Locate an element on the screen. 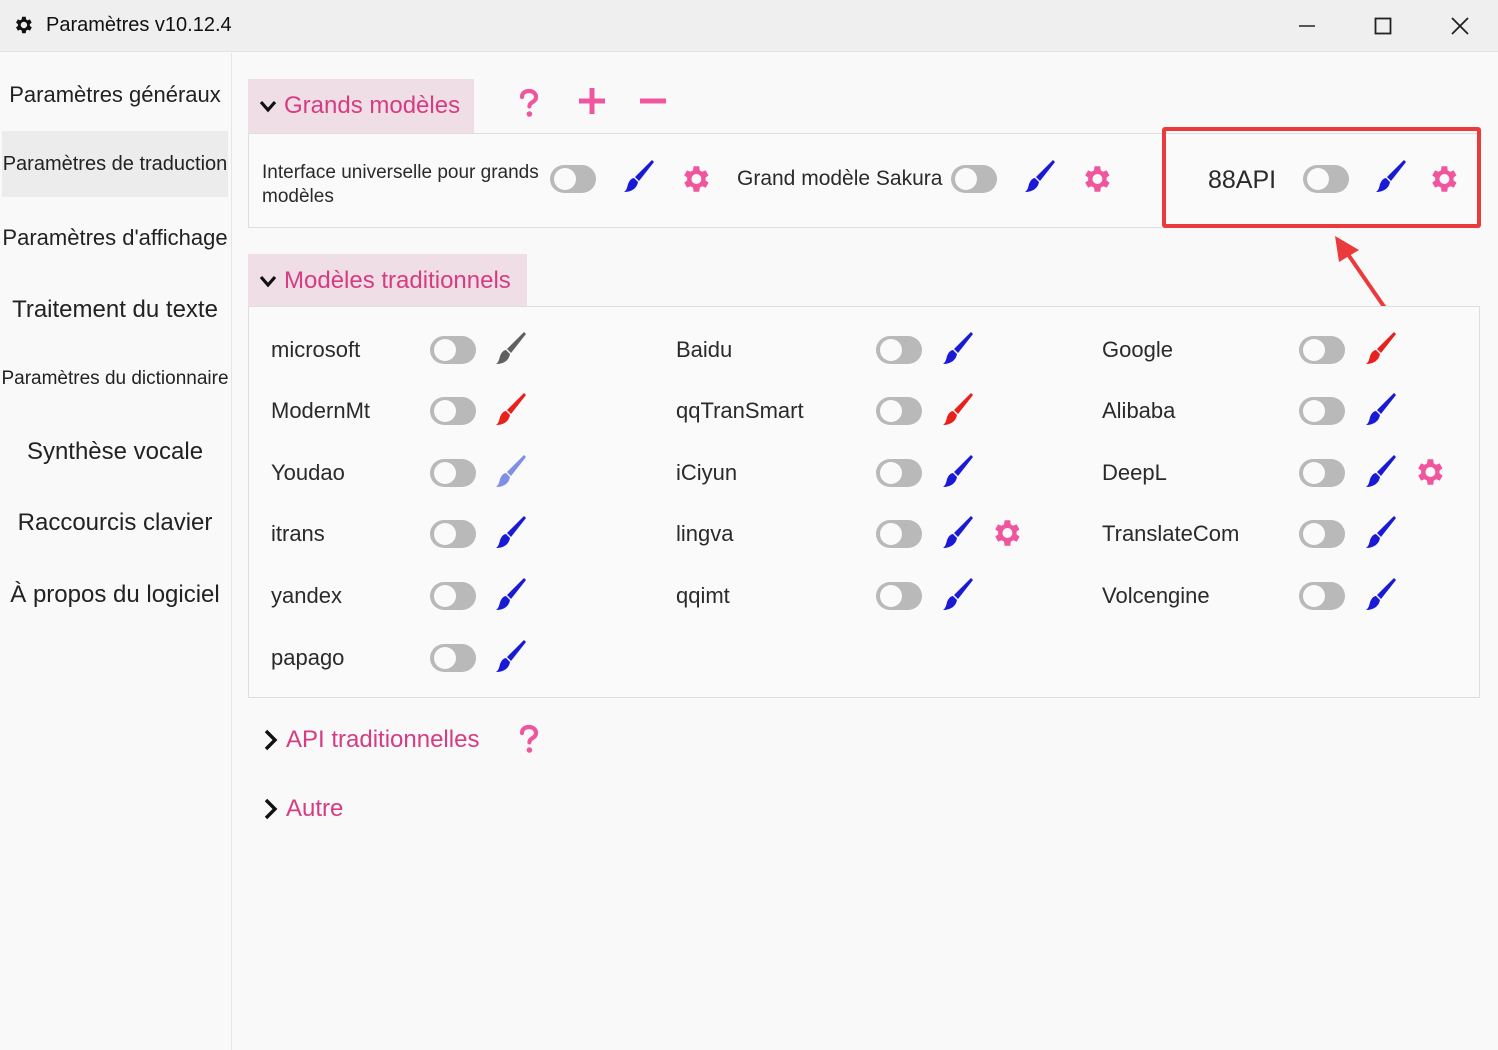  section-other: Autre is located at coordinates (314, 809).